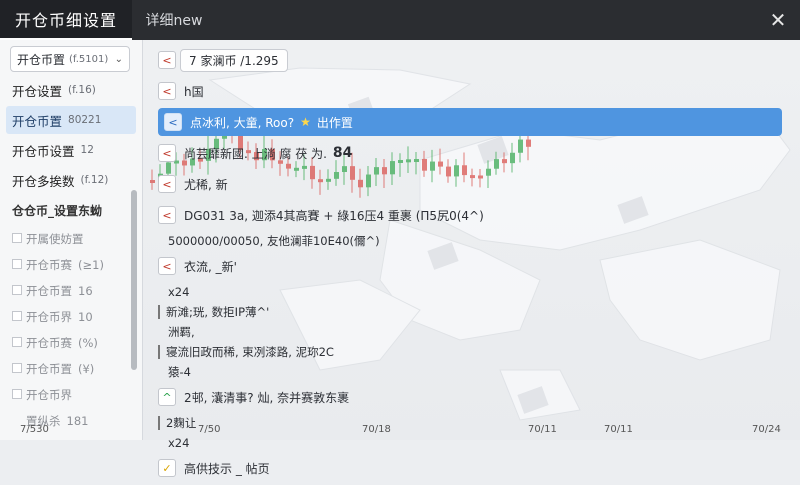  What do you see at coordinates (778, 20) in the screenshot?
I see `close-icon: ✕` at bounding box center [778, 20].